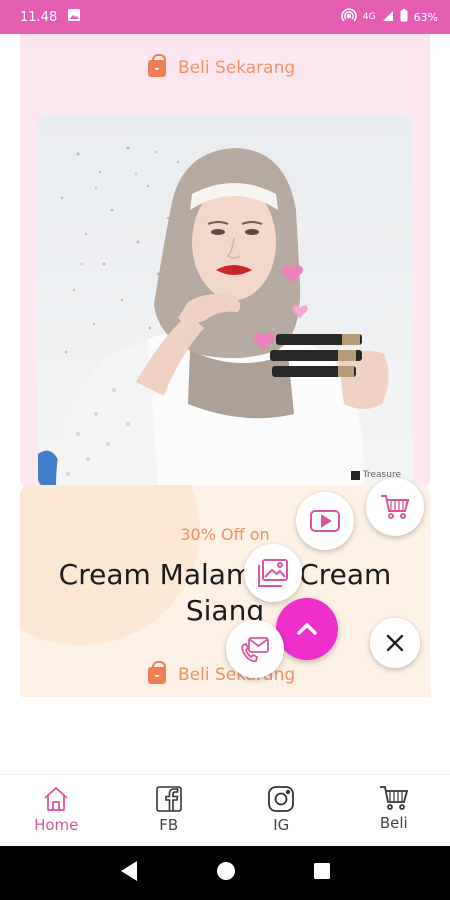 The image size is (450, 900). What do you see at coordinates (281, 825) in the screenshot?
I see `nav-label-ig: IG` at bounding box center [281, 825].